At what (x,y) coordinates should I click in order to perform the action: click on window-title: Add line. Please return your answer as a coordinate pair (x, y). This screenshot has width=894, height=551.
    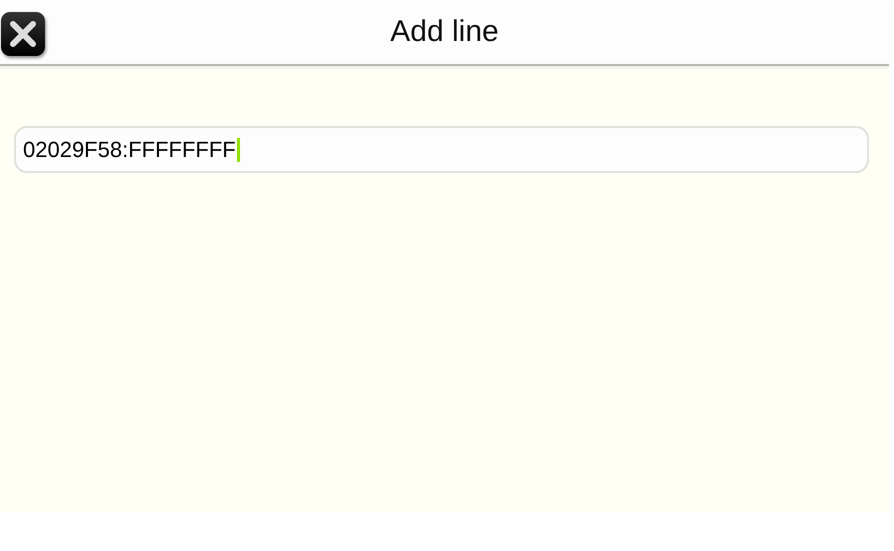
    Looking at the image, I should click on (444, 32).